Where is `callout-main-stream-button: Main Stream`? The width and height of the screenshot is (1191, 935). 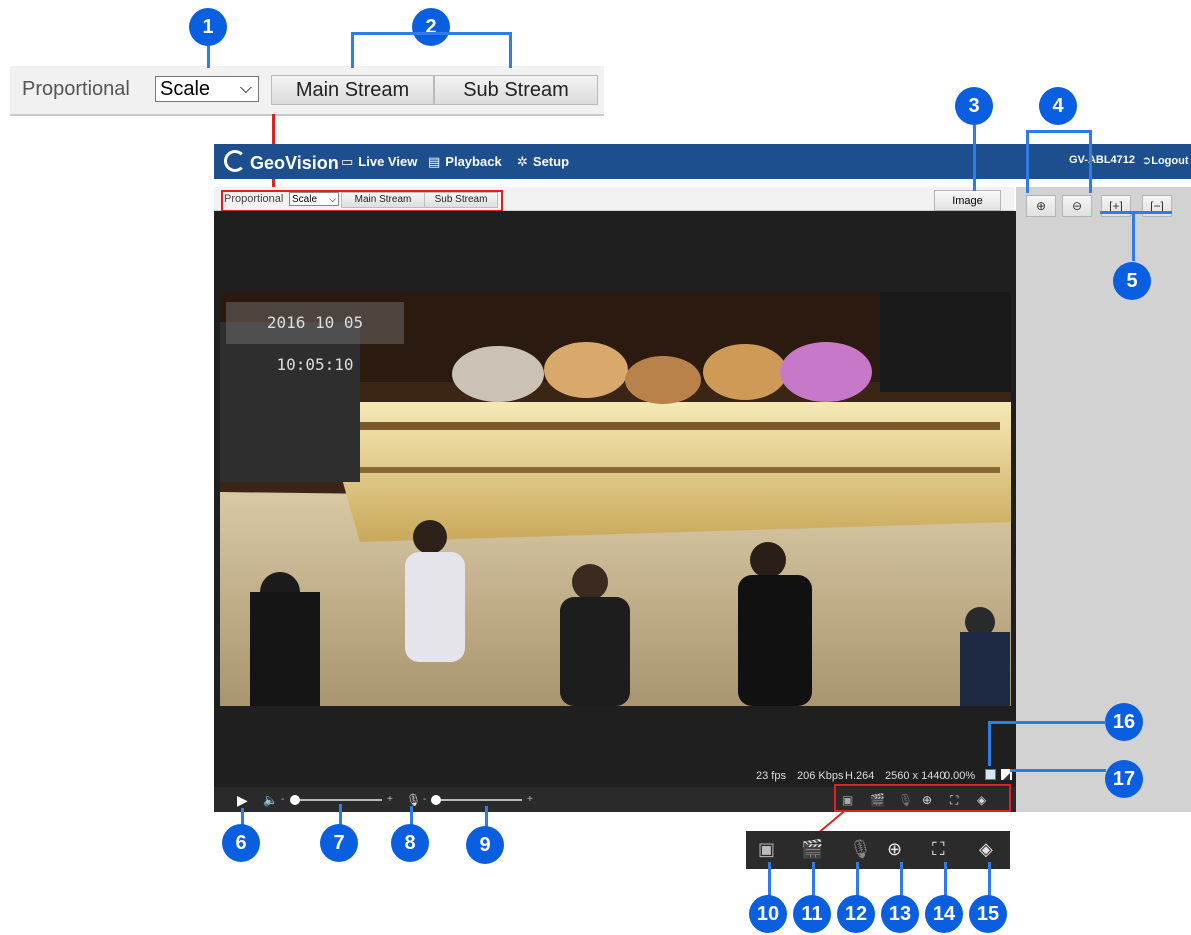
callout-main-stream-button: Main Stream is located at coordinates (352, 90).